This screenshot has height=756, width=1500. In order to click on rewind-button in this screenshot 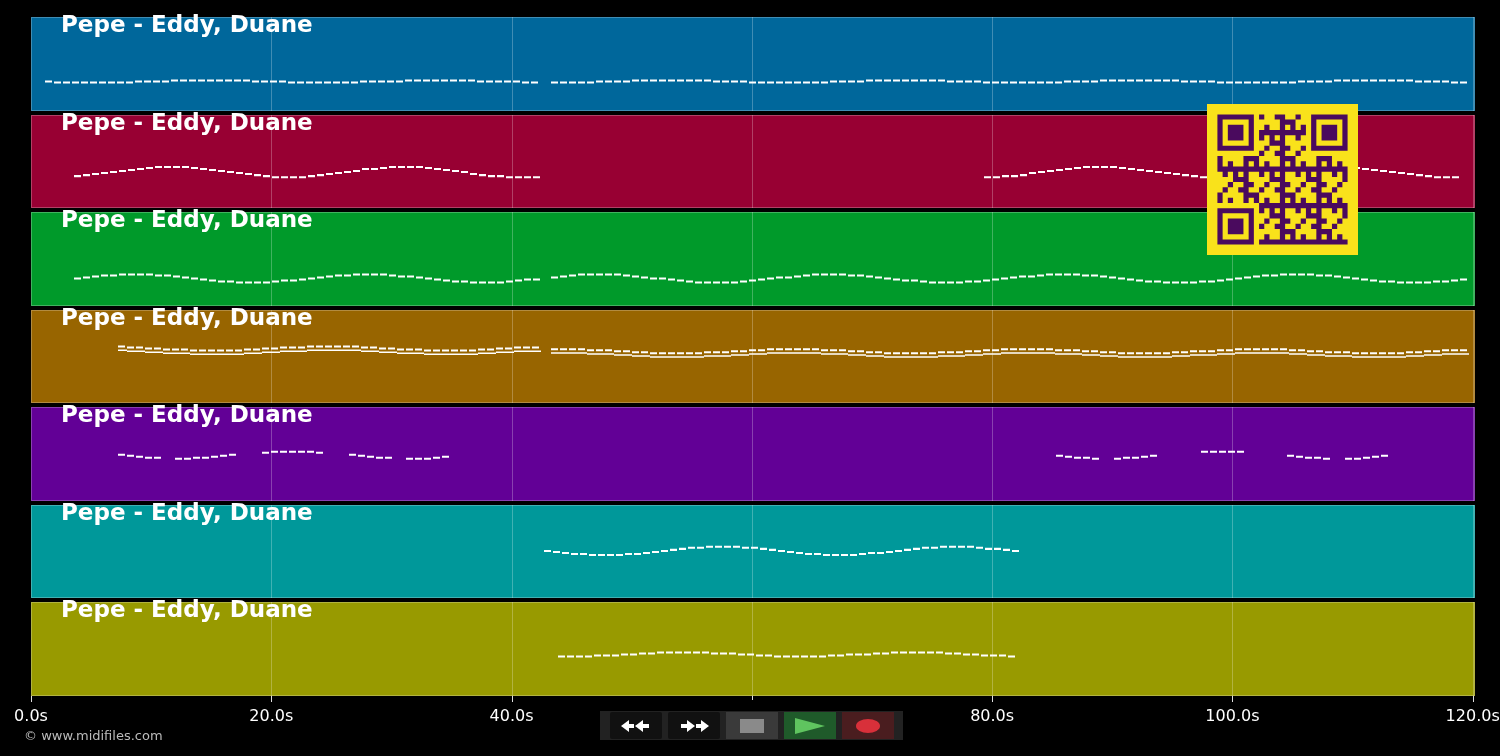, I will do `click(636, 725)`.